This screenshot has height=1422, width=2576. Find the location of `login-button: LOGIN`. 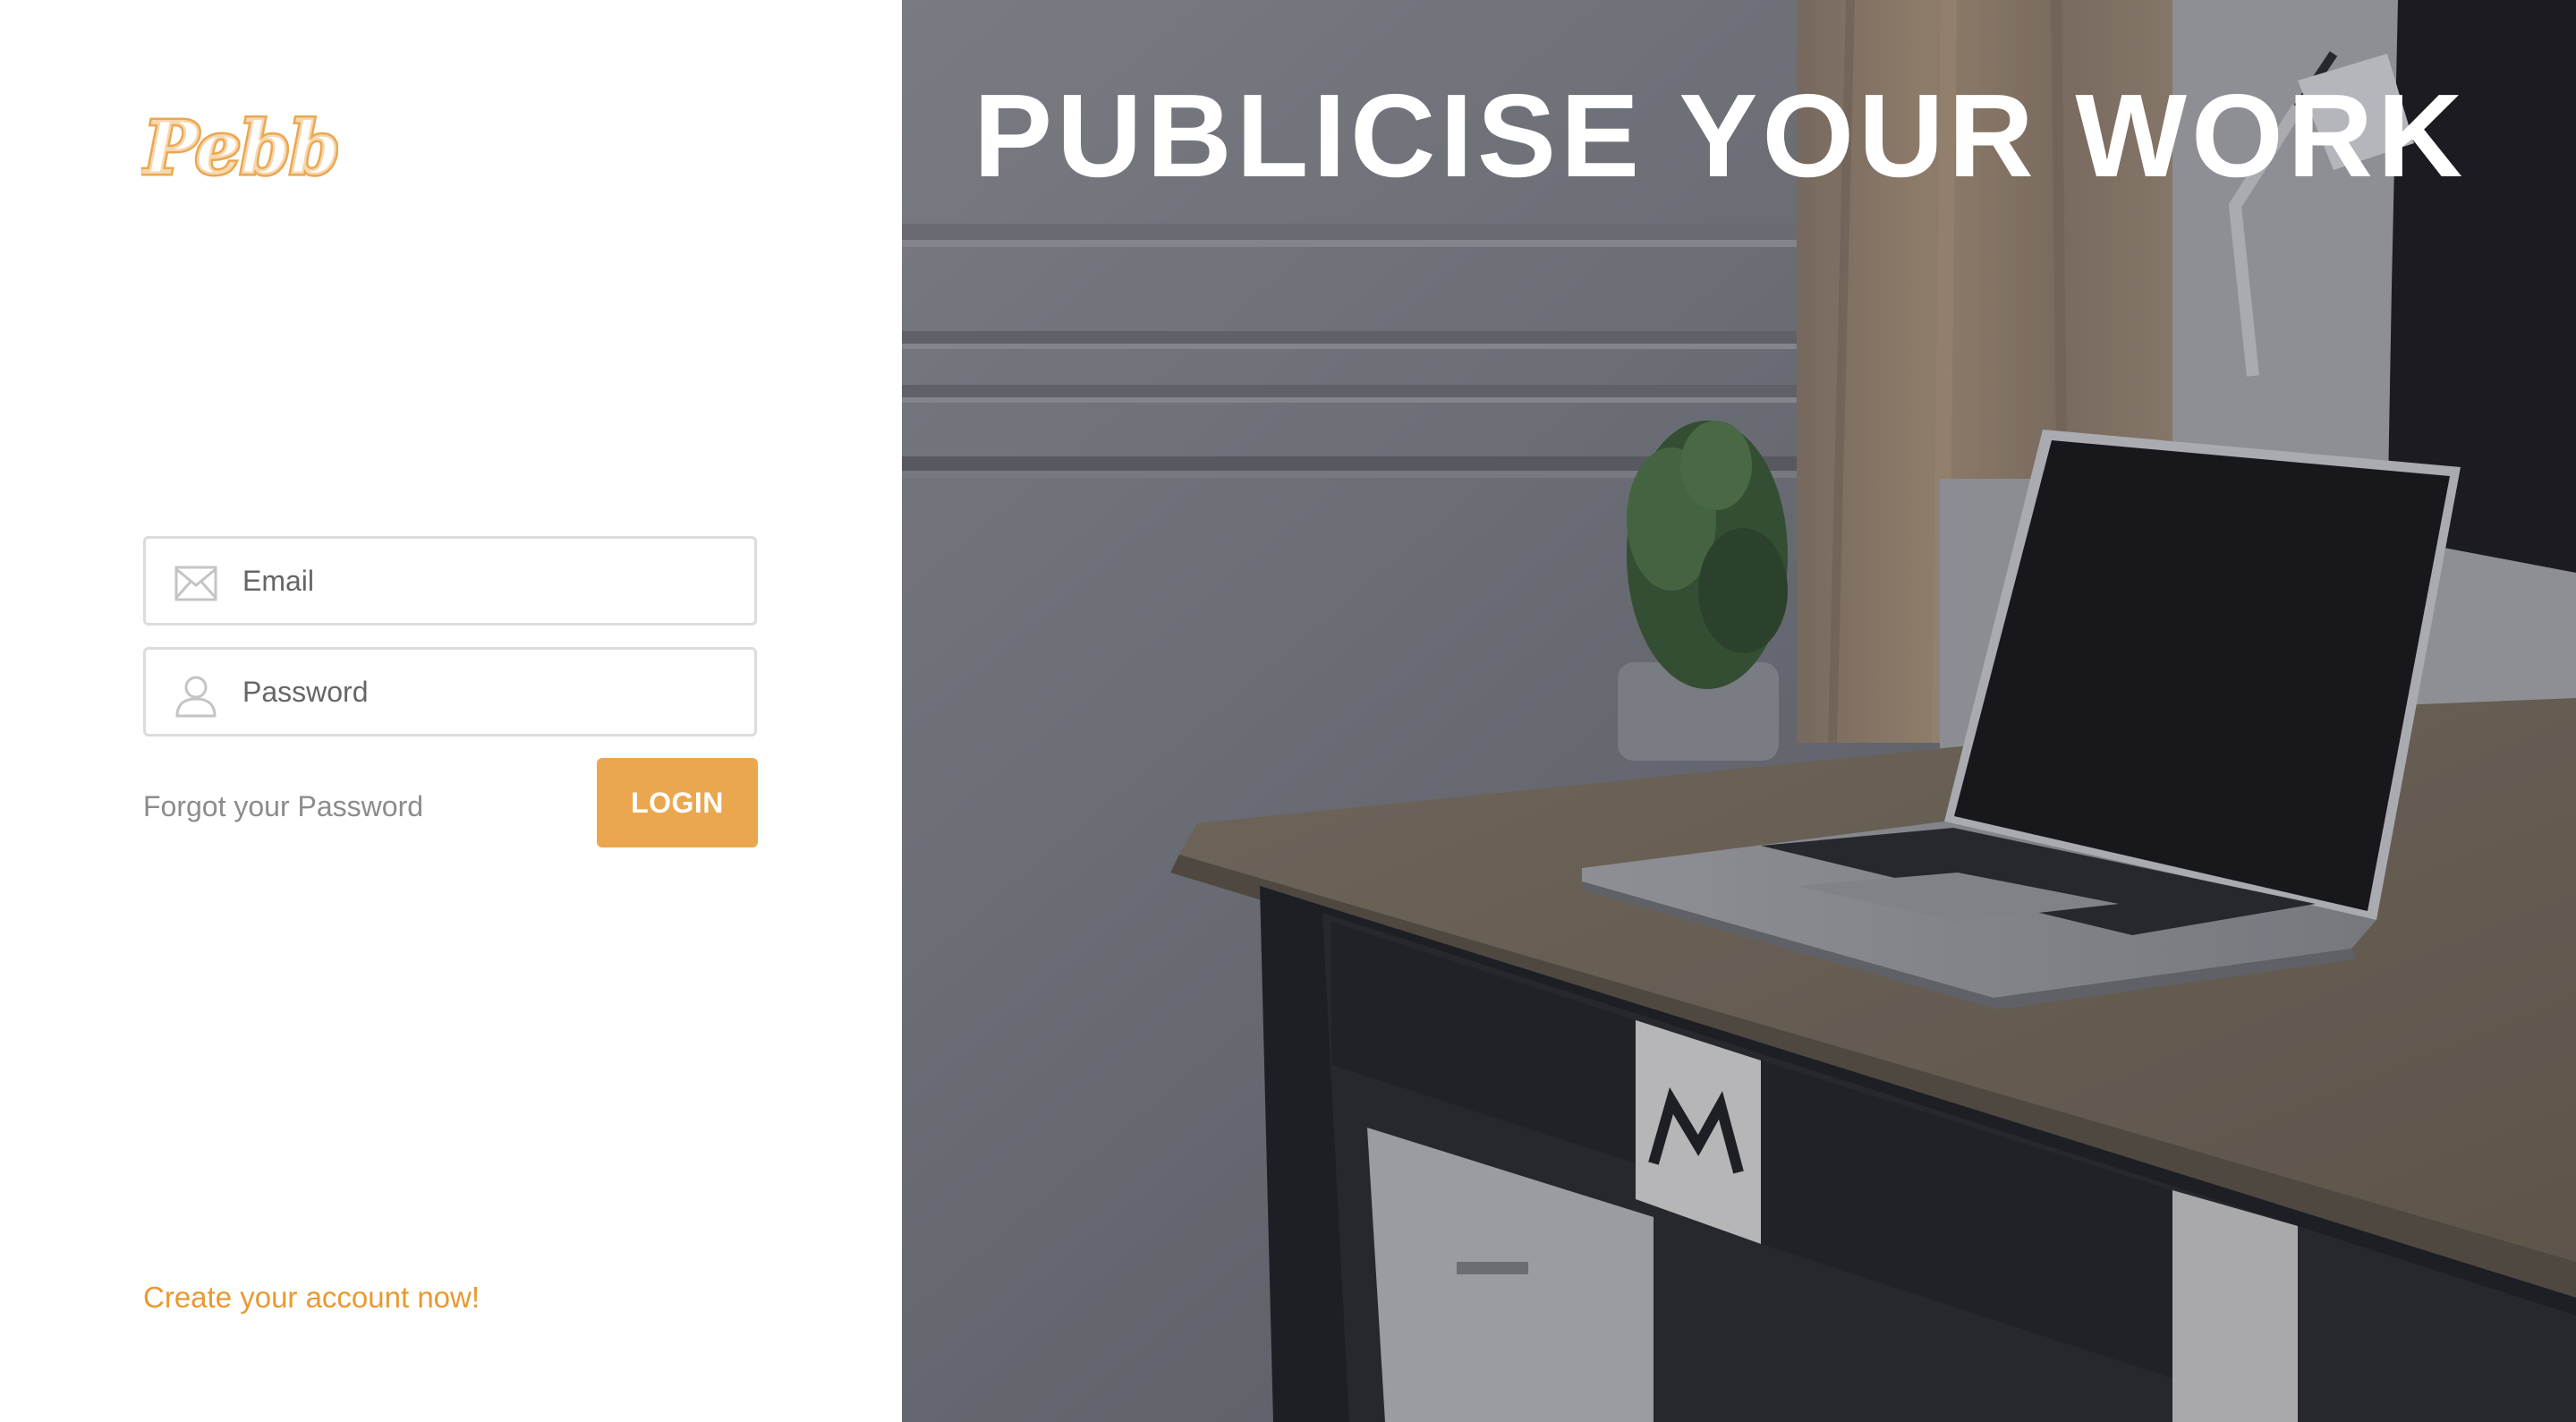

login-button: LOGIN is located at coordinates (677, 802).